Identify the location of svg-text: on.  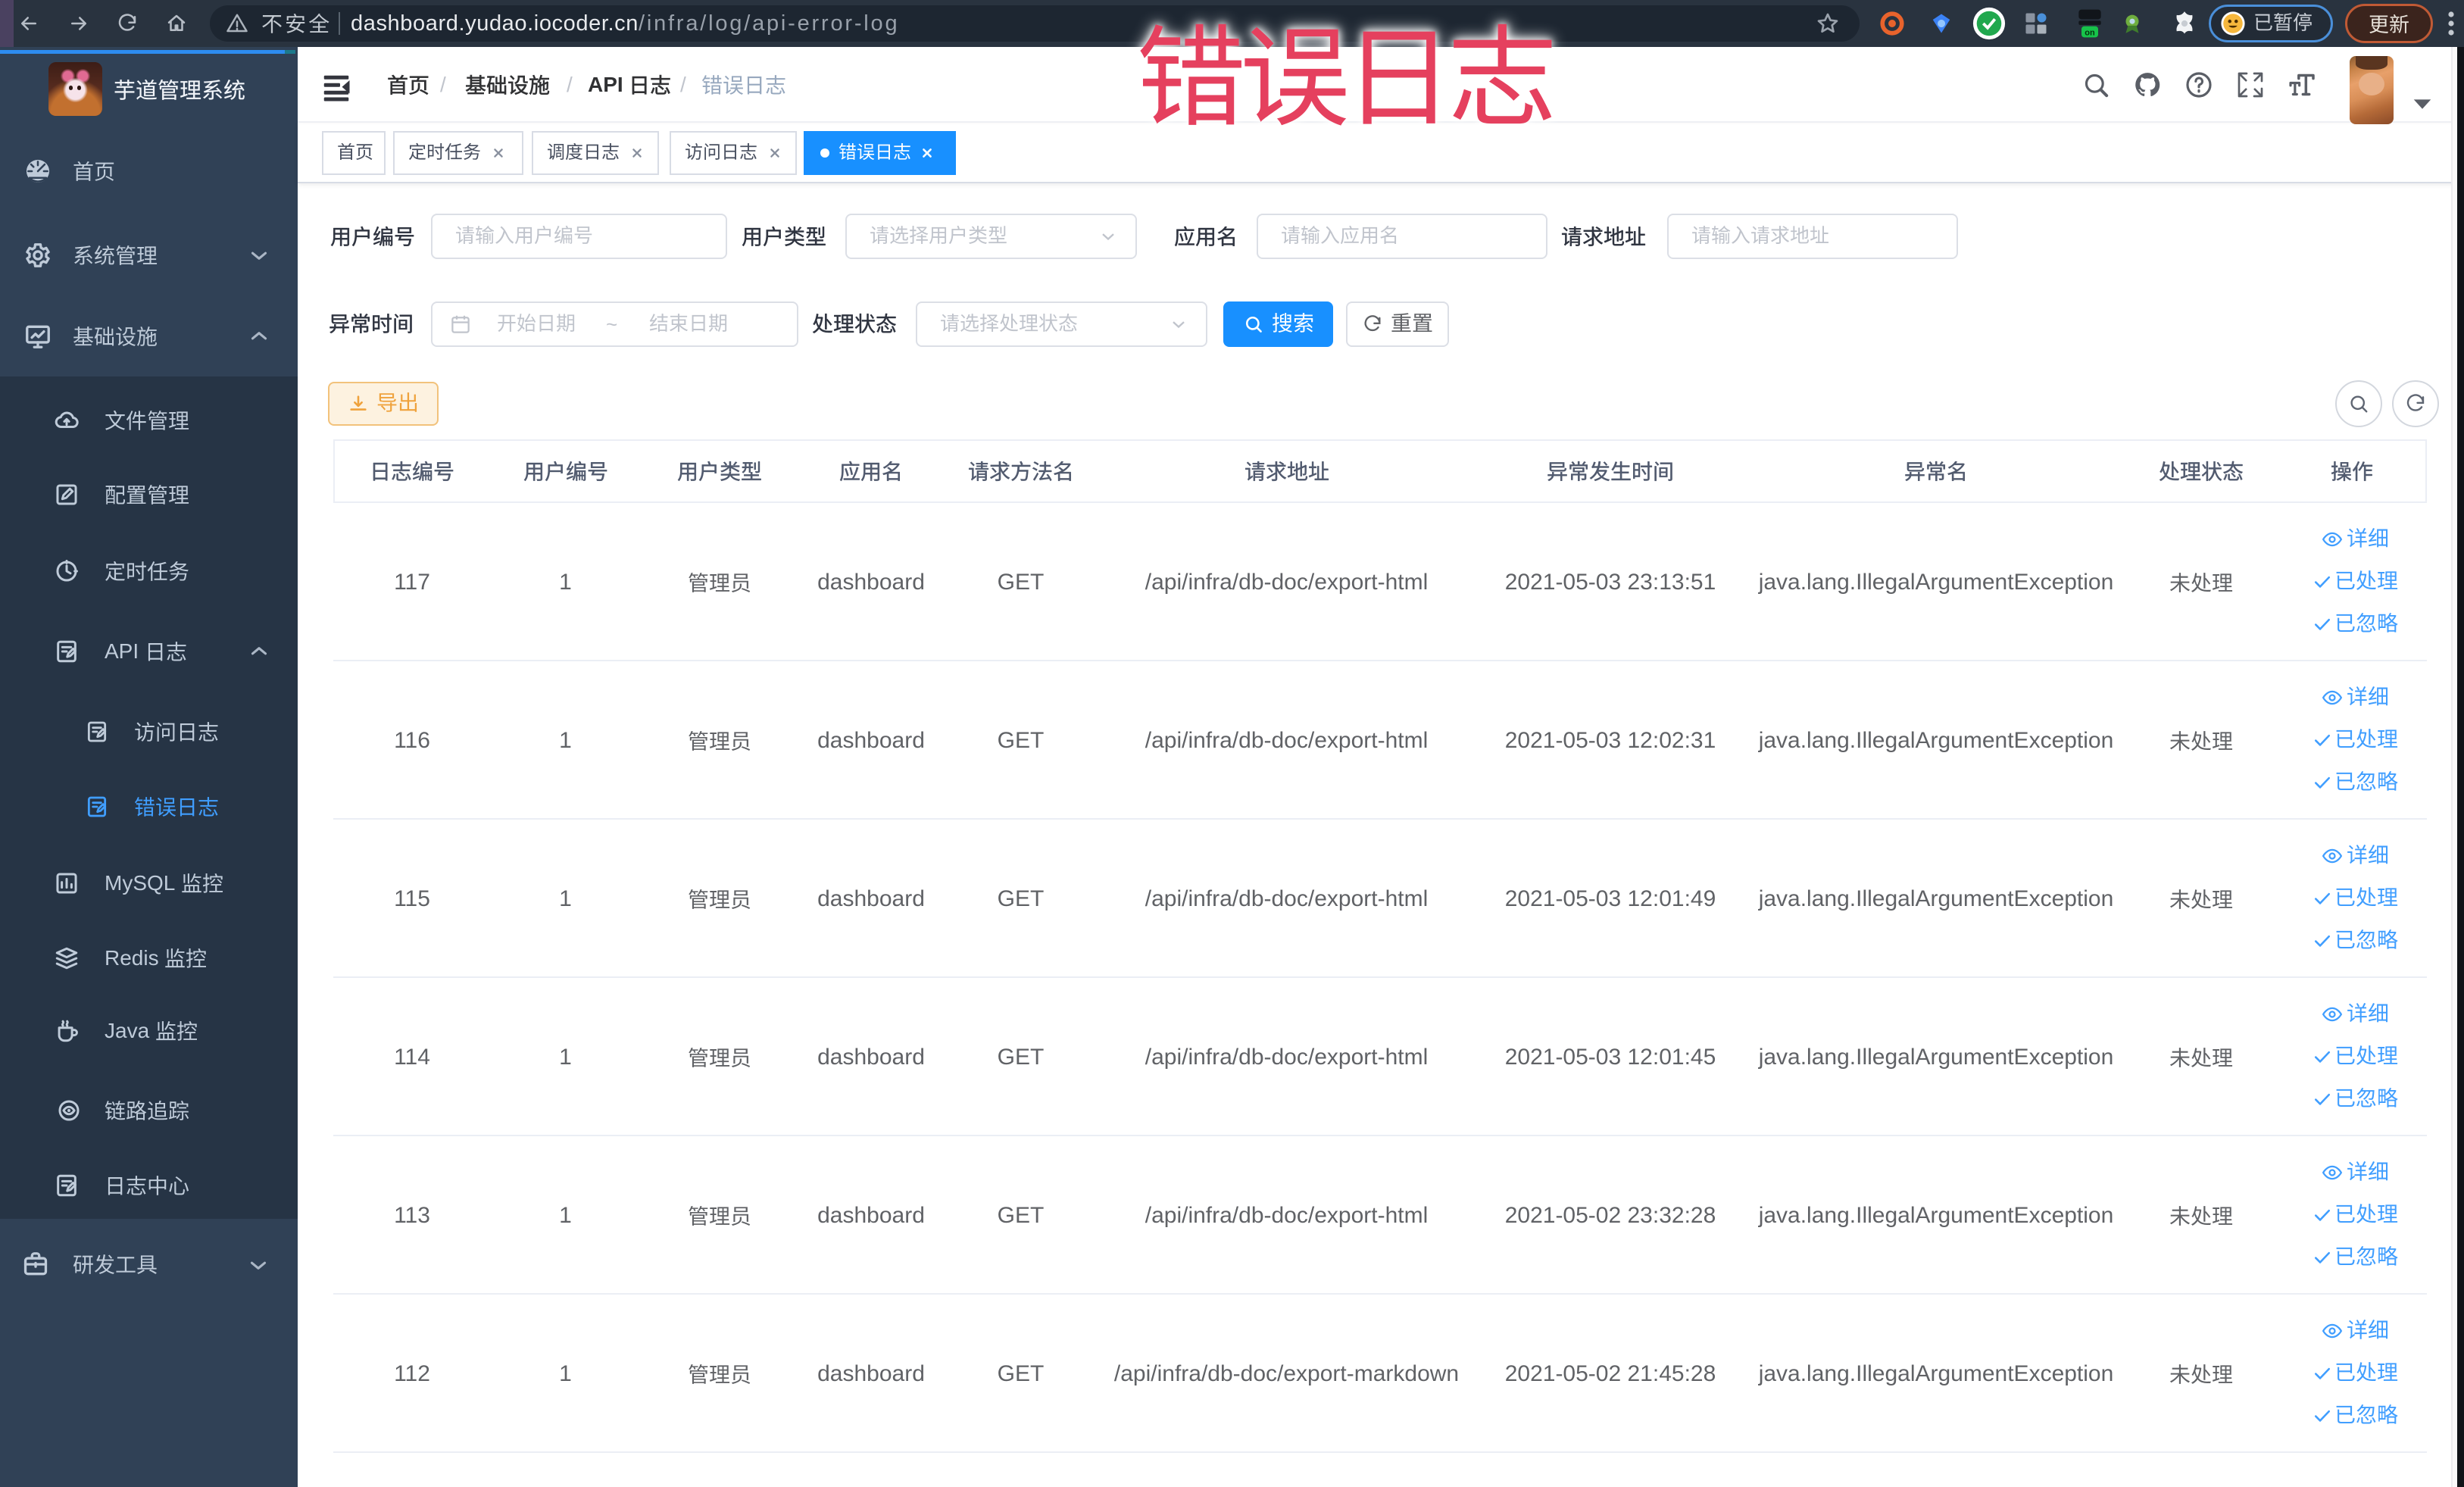
(2090, 33).